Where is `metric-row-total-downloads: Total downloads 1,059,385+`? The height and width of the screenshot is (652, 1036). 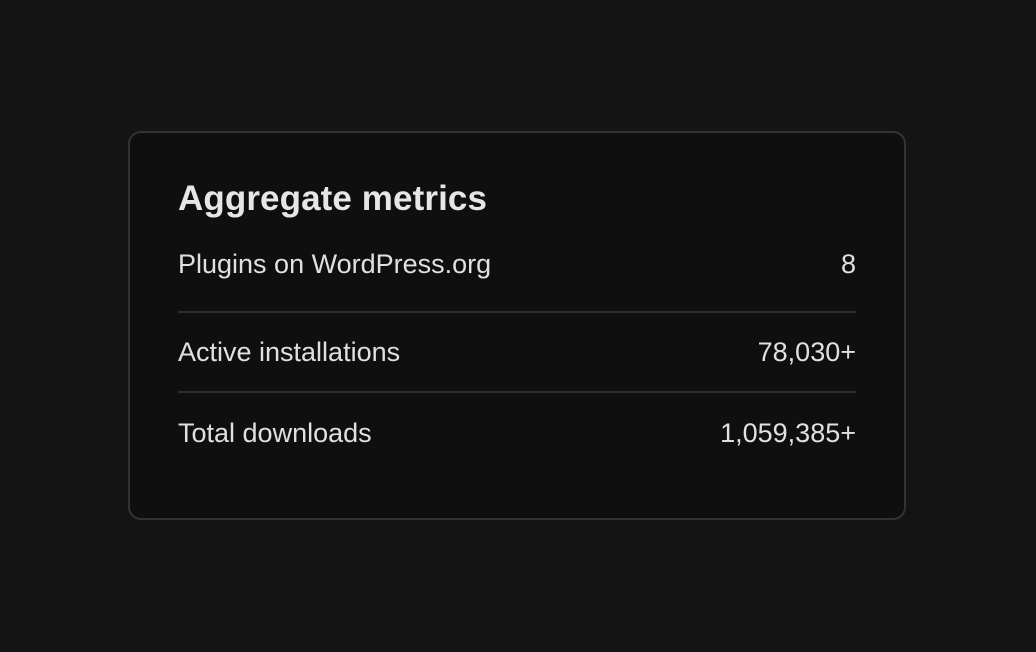 metric-row-total-downloads: Total downloads 1,059,385+ is located at coordinates (517, 433).